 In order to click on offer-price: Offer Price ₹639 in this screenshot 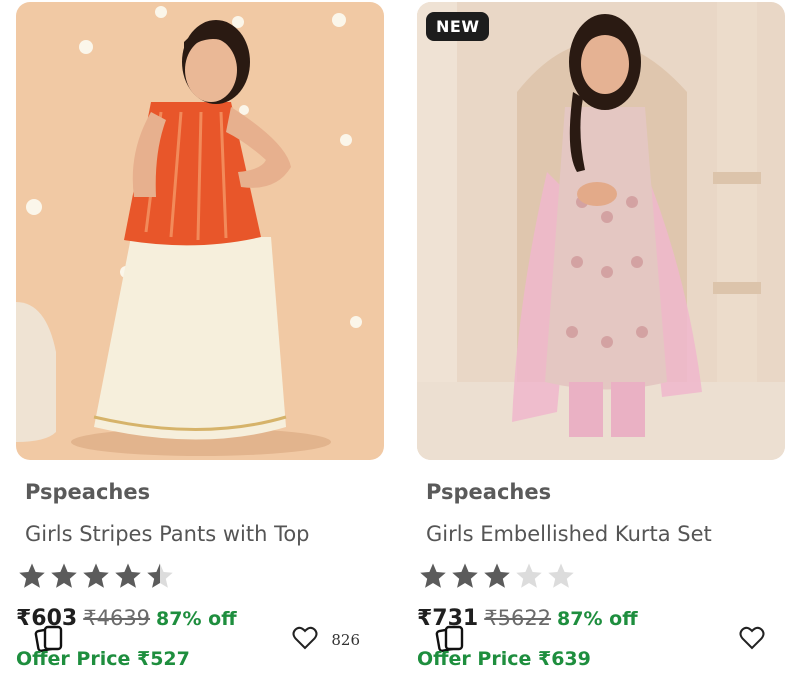, I will do `click(504, 659)`.